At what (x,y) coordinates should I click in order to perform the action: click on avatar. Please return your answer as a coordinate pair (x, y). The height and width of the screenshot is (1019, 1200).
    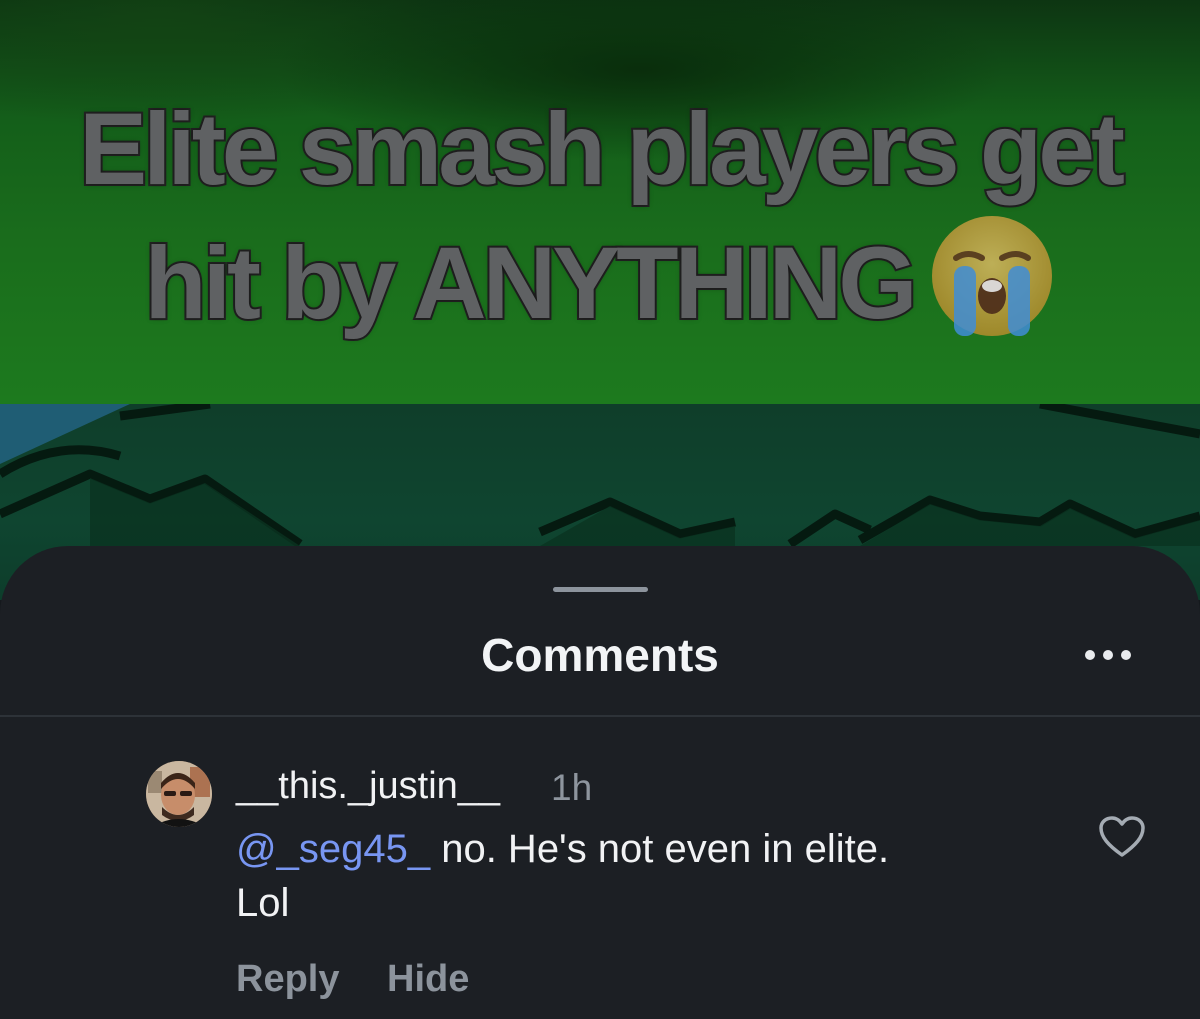
    Looking at the image, I should click on (179, 794).